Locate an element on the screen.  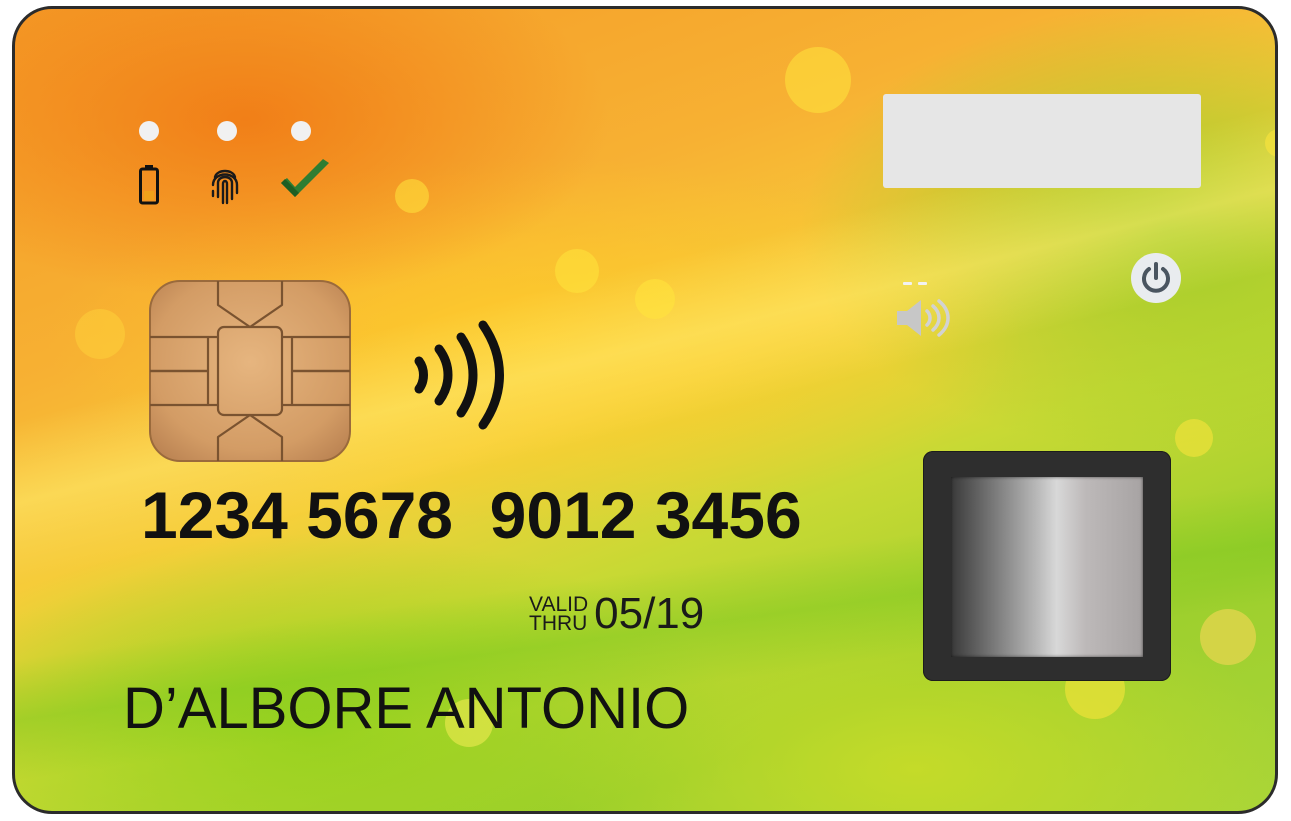
power-icon is located at coordinates (1156, 277).